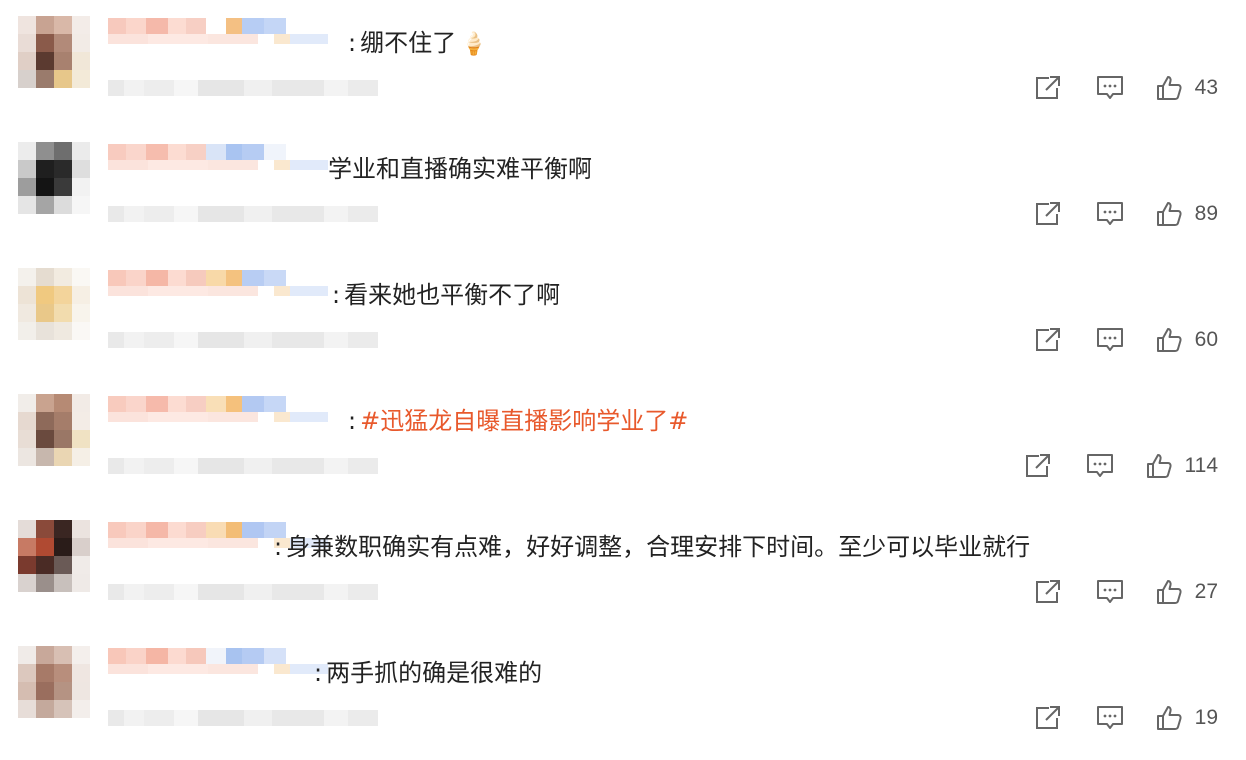 This screenshot has width=1246, height=760. What do you see at coordinates (1201, 465) in the screenshot?
I see `like-count: 114` at bounding box center [1201, 465].